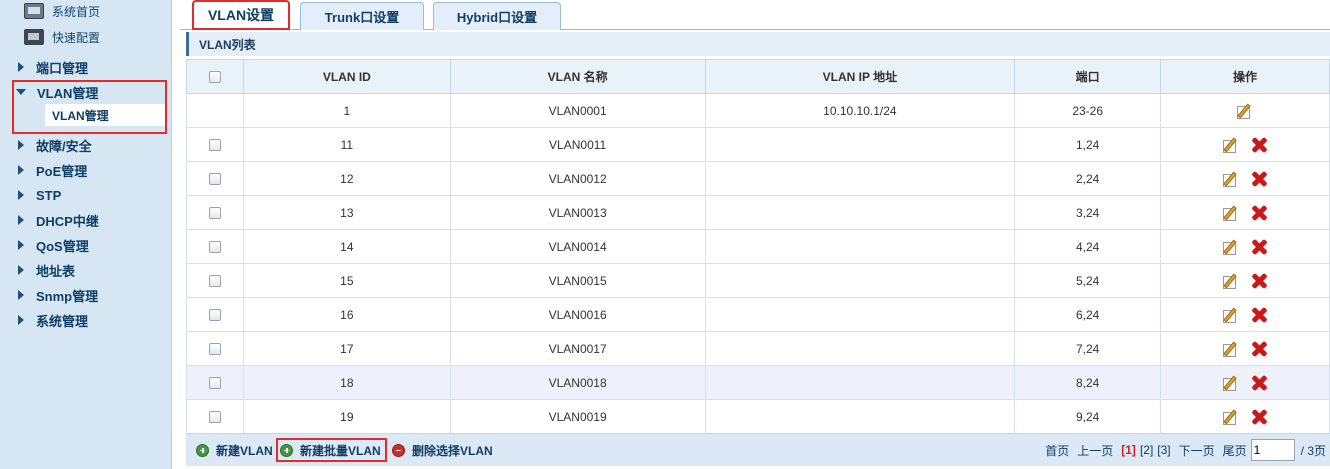 The width and height of the screenshot is (1330, 469). I want to click on tab-vlan-settings: VLAN设置, so click(241, 15).